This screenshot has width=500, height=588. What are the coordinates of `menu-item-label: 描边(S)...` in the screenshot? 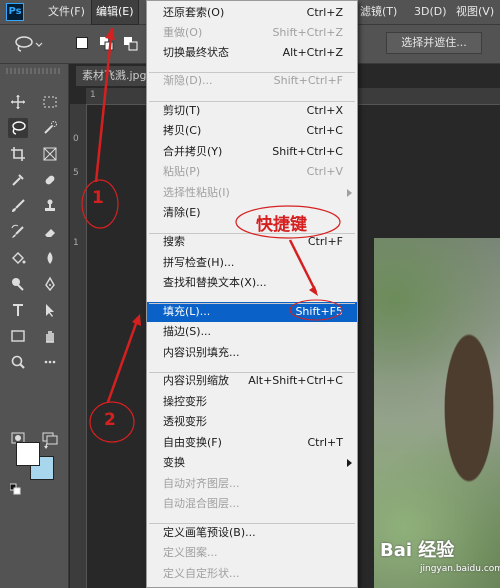 It's located at (187, 331).